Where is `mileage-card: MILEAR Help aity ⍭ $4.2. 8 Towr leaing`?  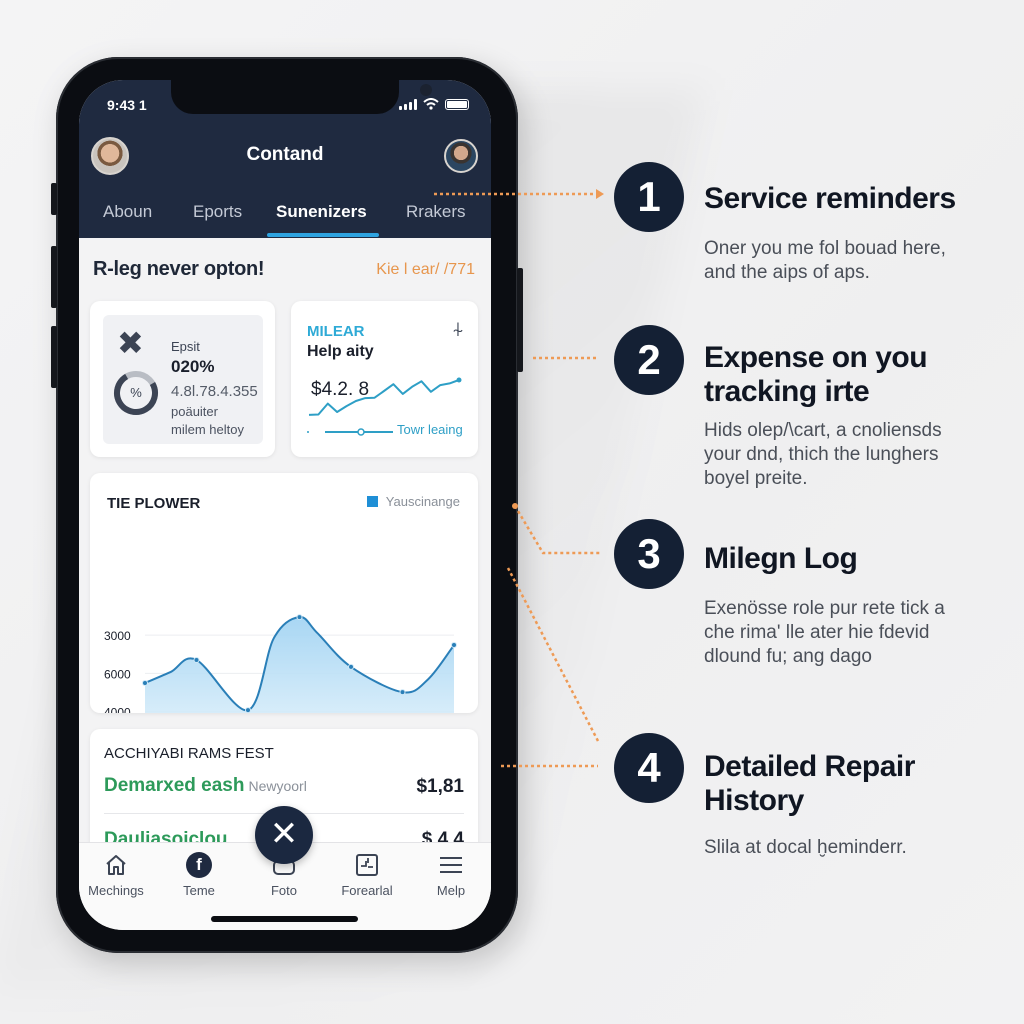
mileage-card: MILEAR Help aity ⍭ $4.2. 8 Towr leaing is located at coordinates (384, 379).